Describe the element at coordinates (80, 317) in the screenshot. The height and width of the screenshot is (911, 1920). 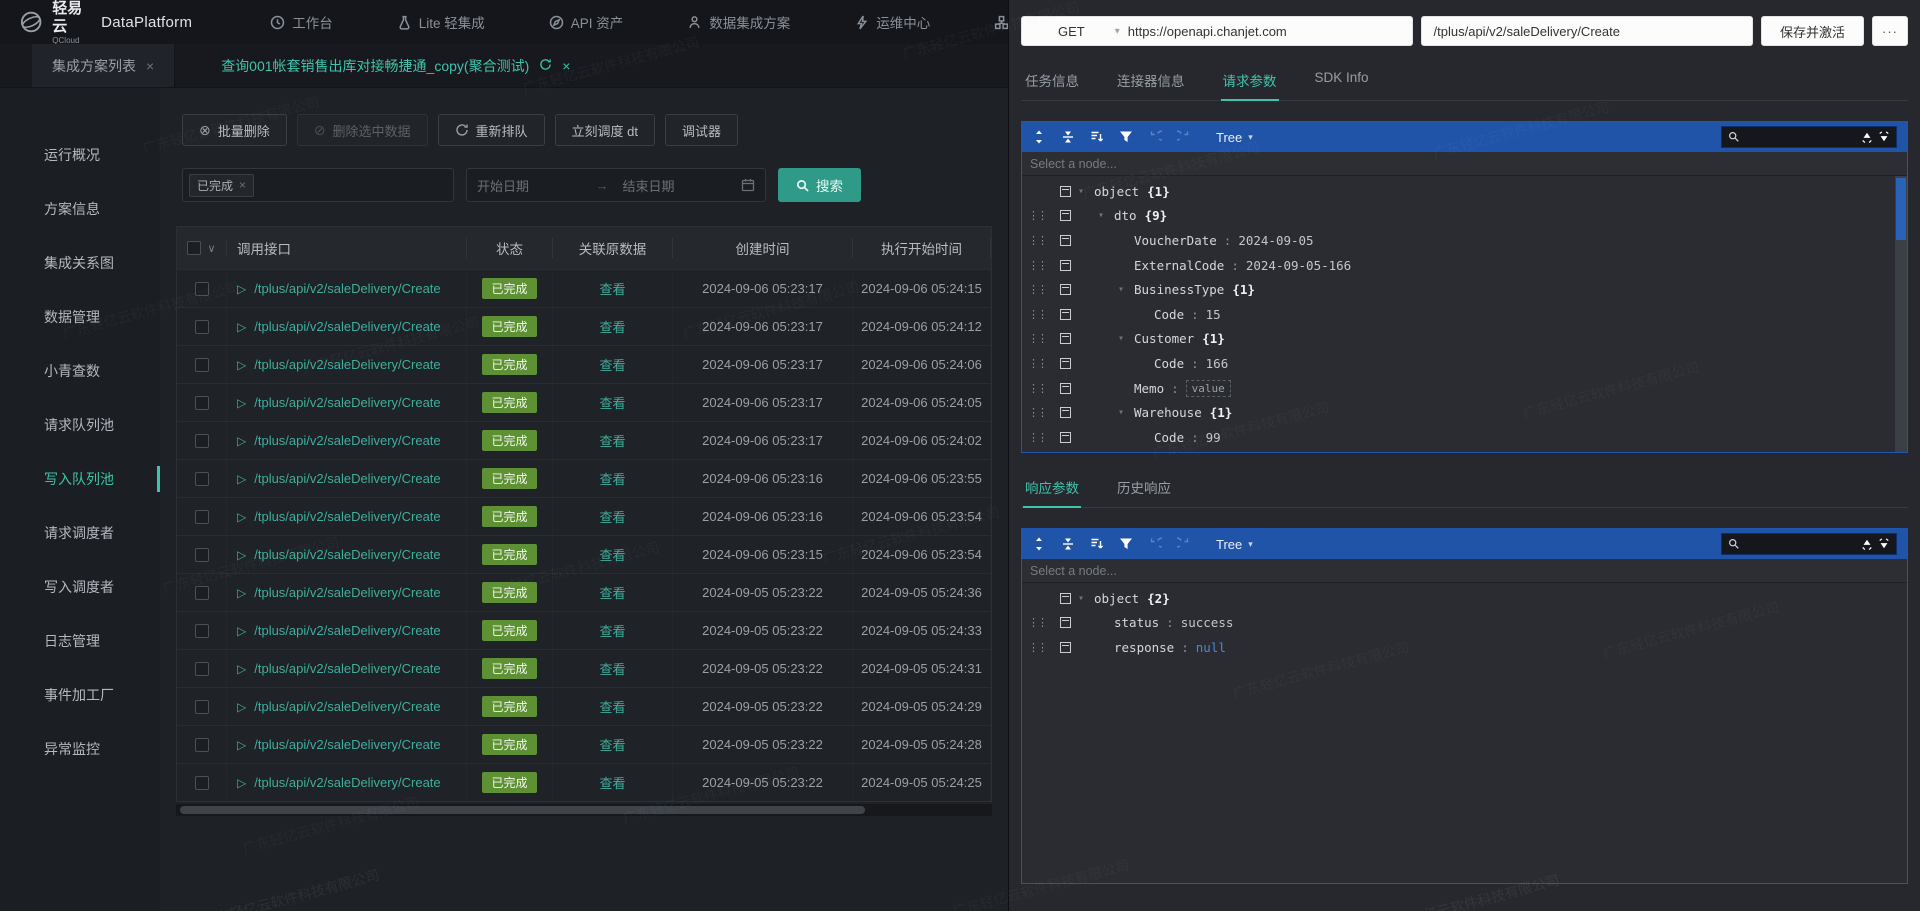
I see `sidebar-item-数据管理: 数据管理` at that location.